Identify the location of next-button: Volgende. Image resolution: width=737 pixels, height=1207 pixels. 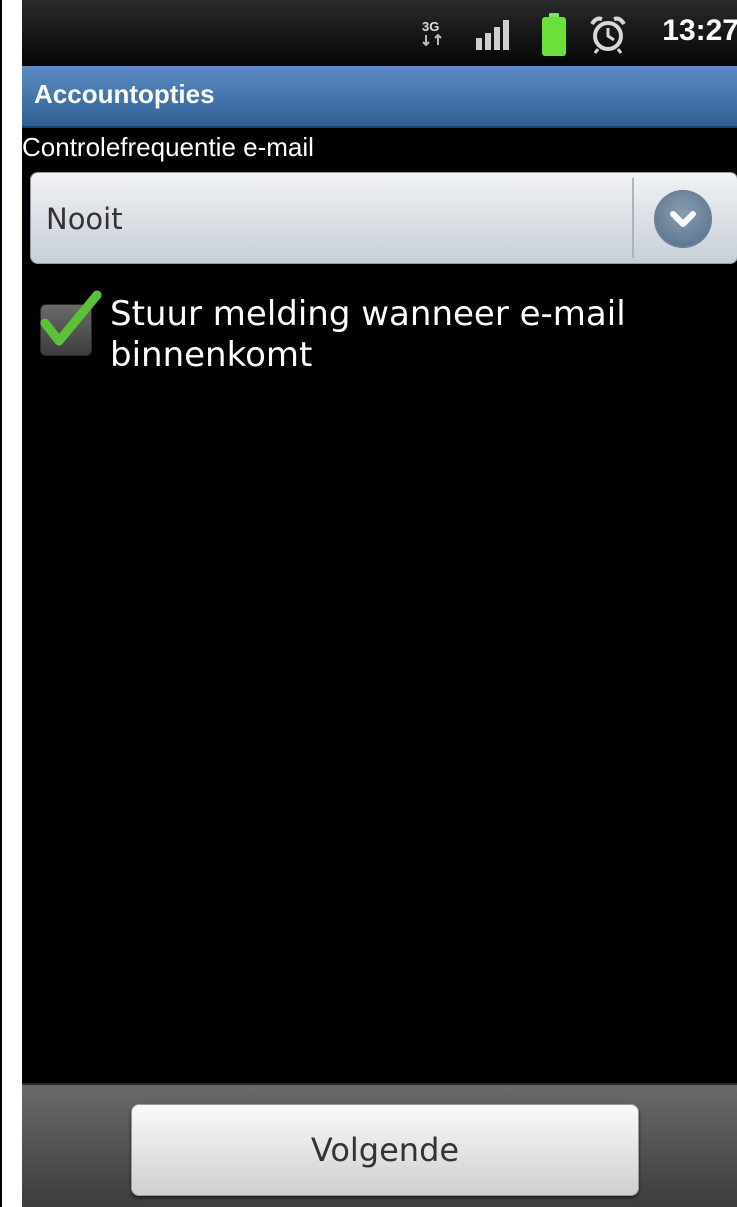
(385, 1150).